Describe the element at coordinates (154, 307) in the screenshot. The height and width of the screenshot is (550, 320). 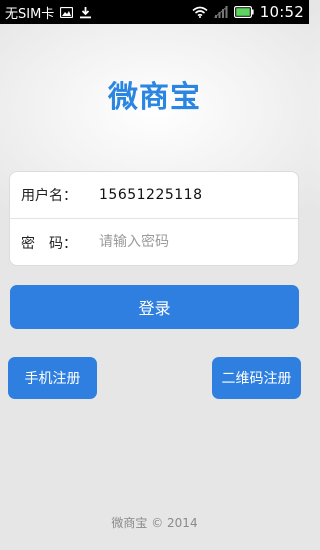
I see `login-button: 登录` at that location.